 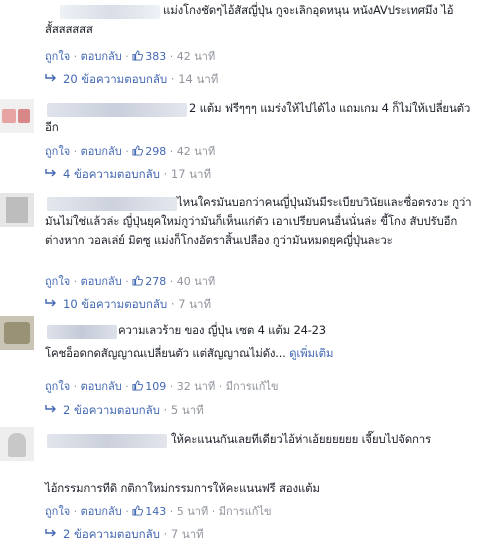 What do you see at coordinates (196, 281) in the screenshot?
I see `timestamp: 40 นาที` at bounding box center [196, 281].